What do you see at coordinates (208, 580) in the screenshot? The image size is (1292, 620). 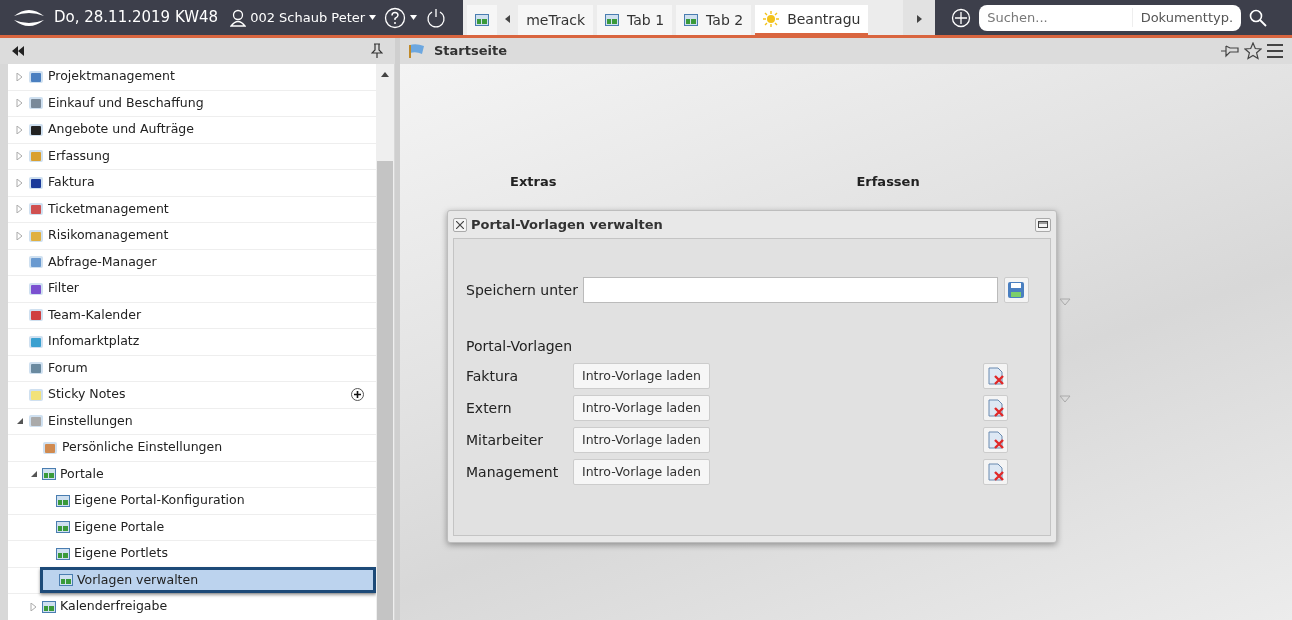 I see `tree-item: Vorlagen verwalten` at bounding box center [208, 580].